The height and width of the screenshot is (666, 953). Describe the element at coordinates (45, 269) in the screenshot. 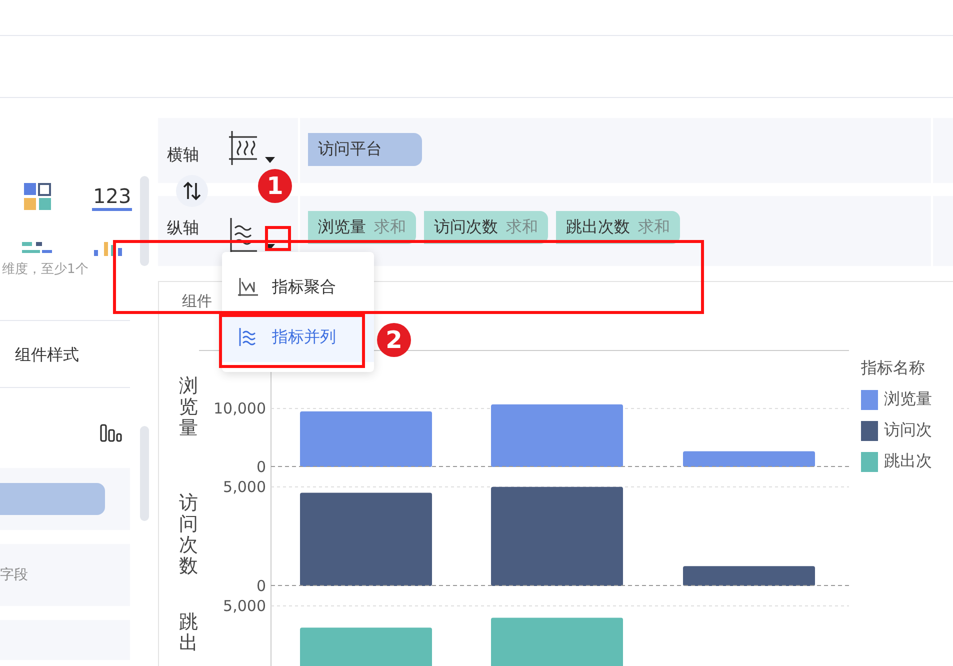

I see `hint-text: 维度，至少1个` at that location.